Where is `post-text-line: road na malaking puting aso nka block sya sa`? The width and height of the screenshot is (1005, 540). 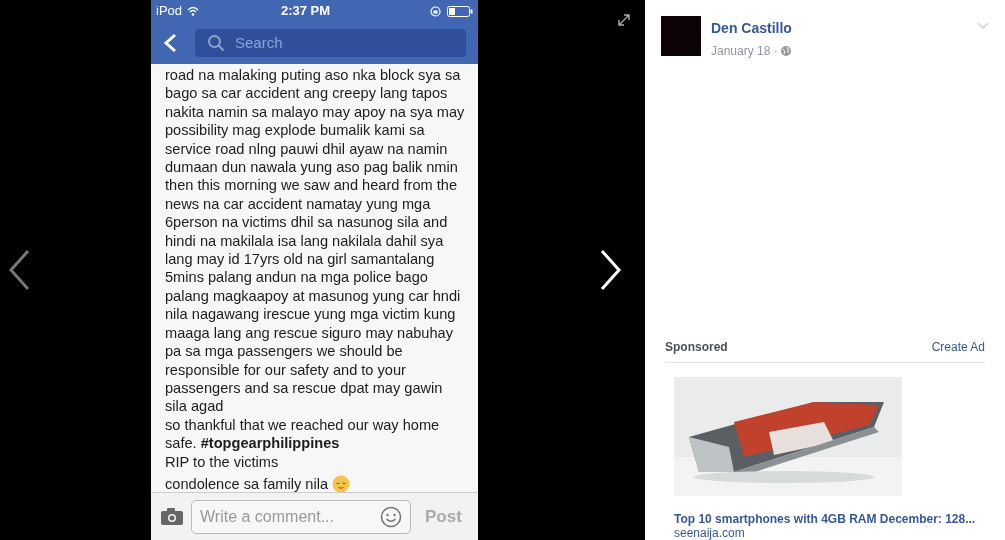 post-text-line: road na malaking puting aso nka block sya sa is located at coordinates (313, 75).